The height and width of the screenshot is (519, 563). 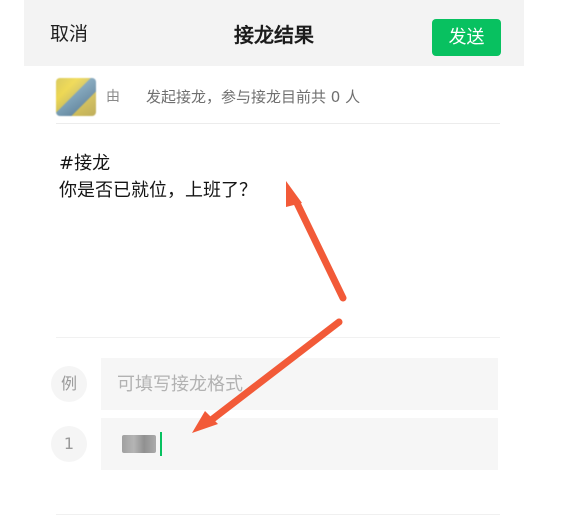 I want to click on top-divider, so click(x=278, y=123).